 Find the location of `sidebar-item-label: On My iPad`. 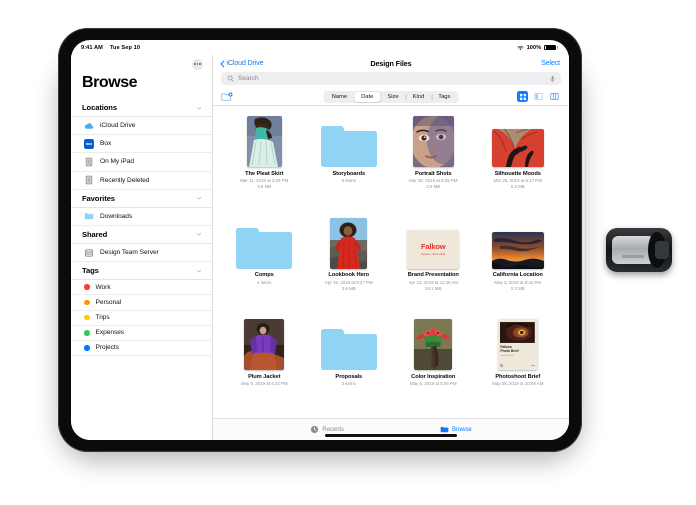

sidebar-item-label: On My iPad is located at coordinates (117, 162).